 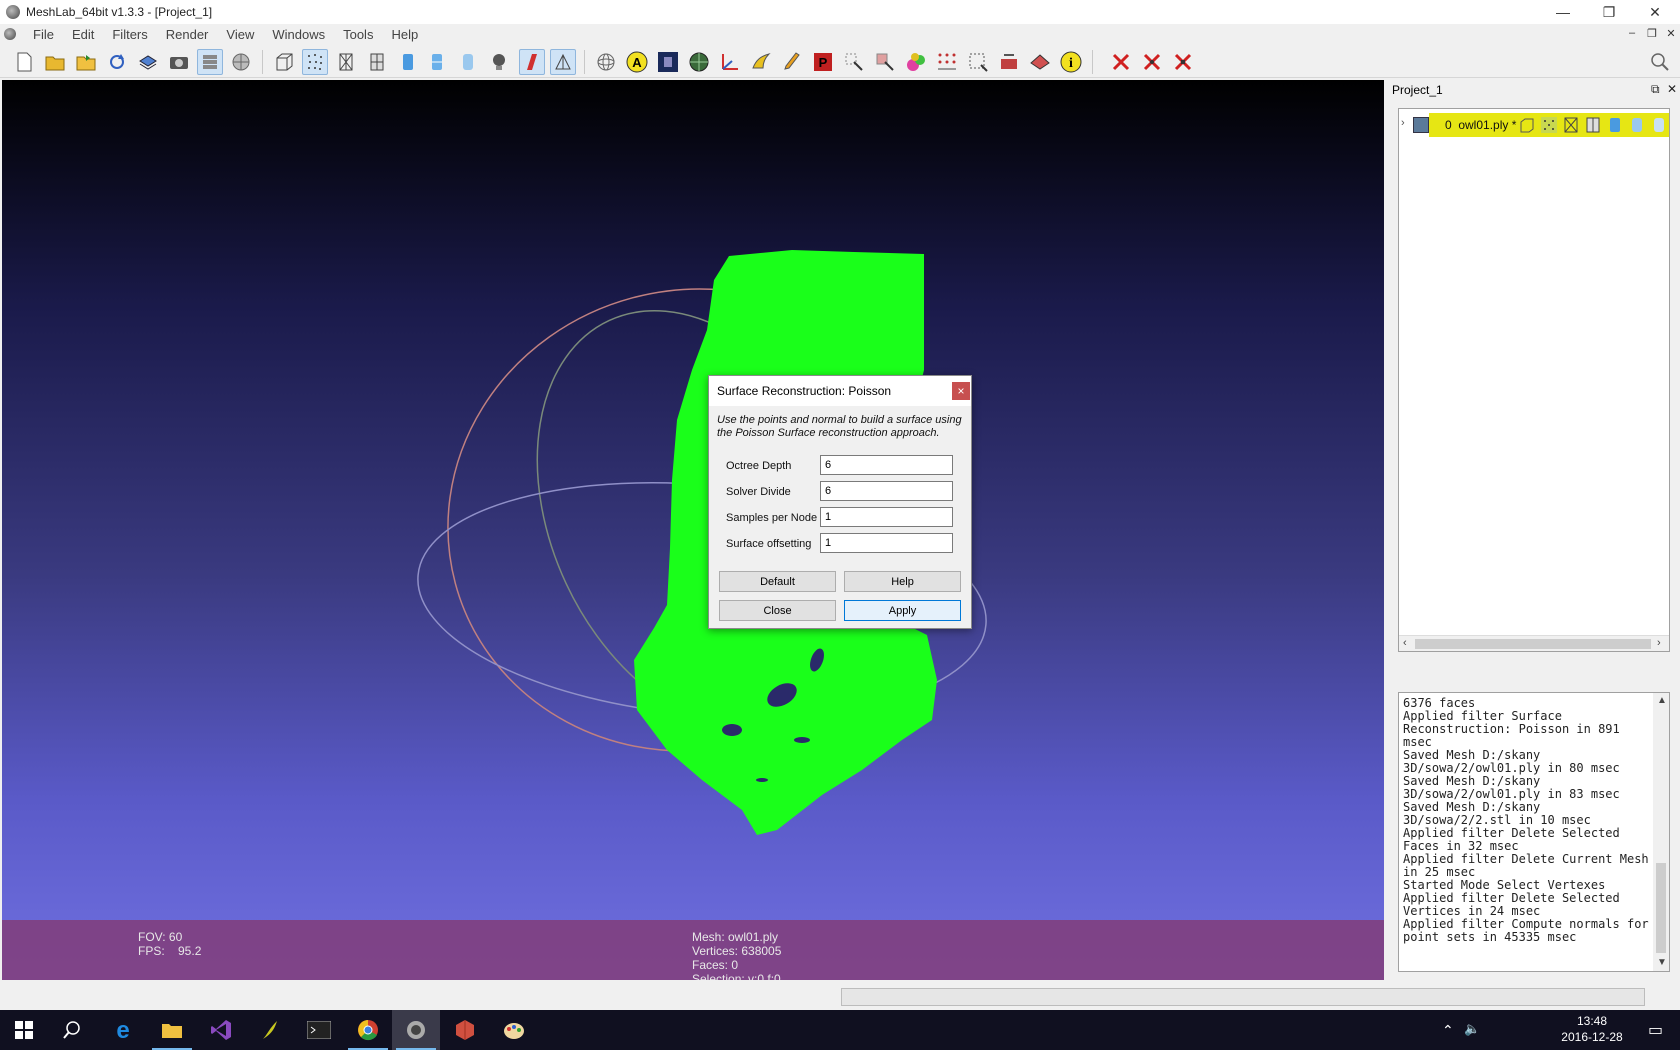 What do you see at coordinates (1549, 125) in the screenshot?
I see `layer-points-icon` at bounding box center [1549, 125].